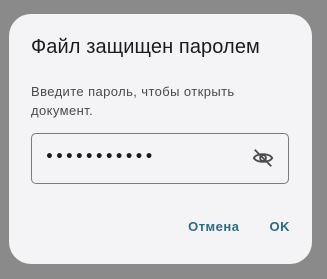  I want to click on password-field: •••••••••••, so click(160, 158).